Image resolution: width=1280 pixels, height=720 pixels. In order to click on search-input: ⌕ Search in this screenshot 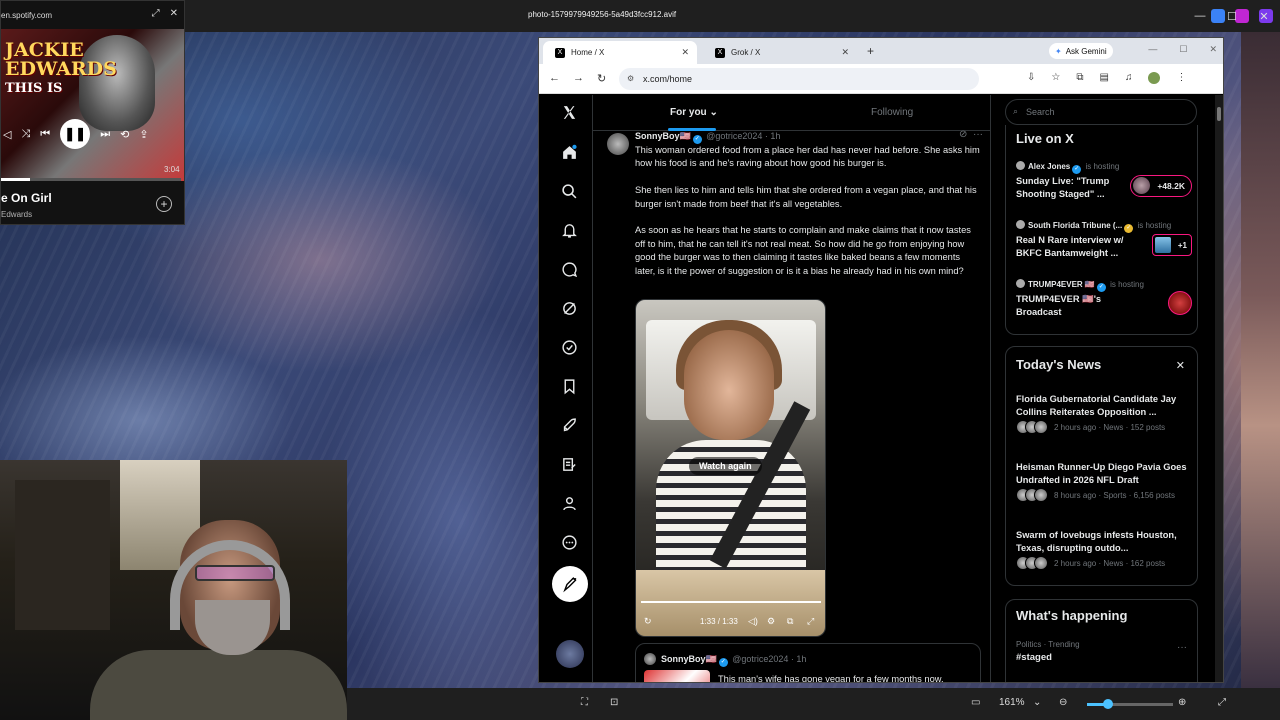, I will do `click(1101, 112)`.